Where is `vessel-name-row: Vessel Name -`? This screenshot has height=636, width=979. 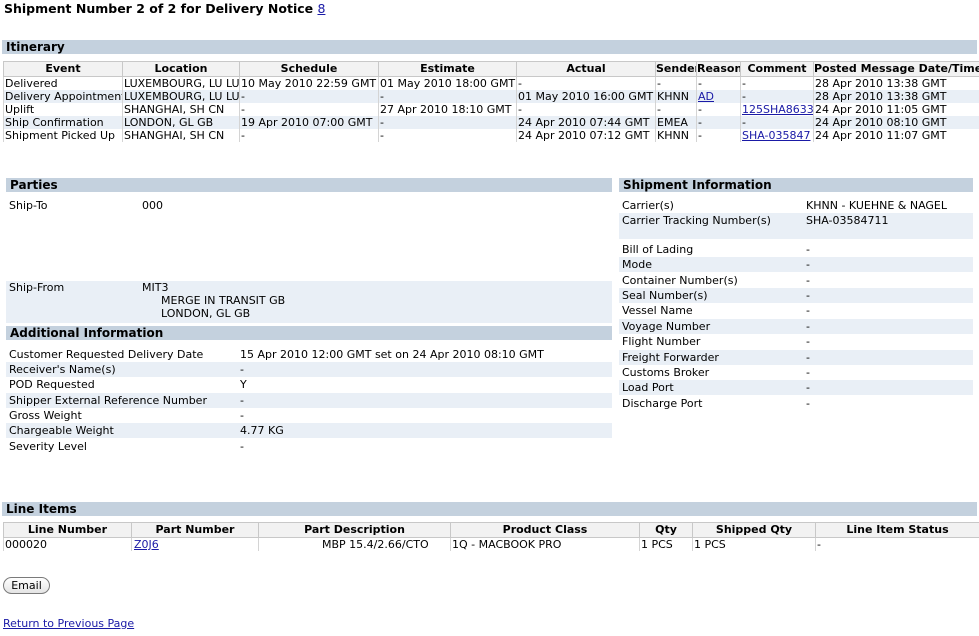
vessel-name-row: Vessel Name - is located at coordinates (796, 310).